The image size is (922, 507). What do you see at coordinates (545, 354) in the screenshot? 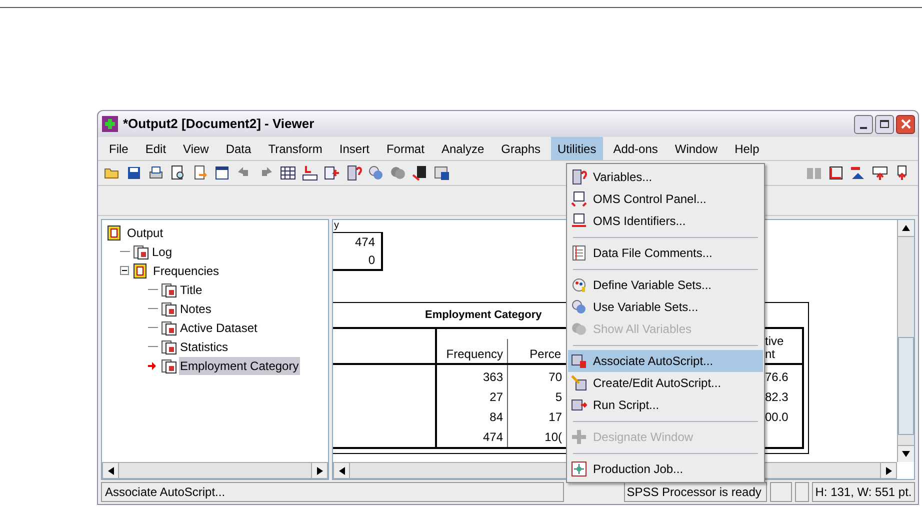
I see `column-header: Perce` at bounding box center [545, 354].